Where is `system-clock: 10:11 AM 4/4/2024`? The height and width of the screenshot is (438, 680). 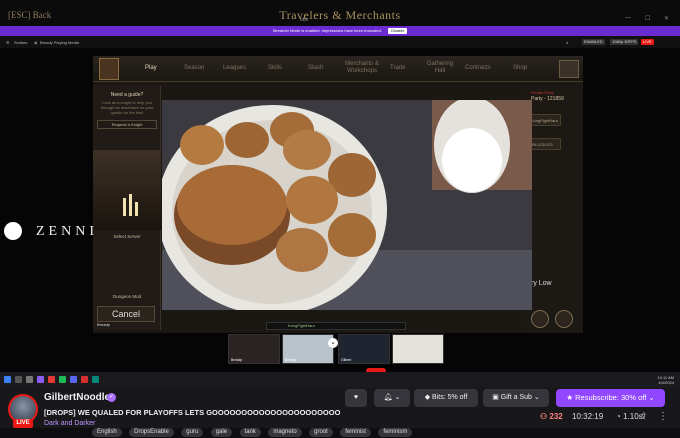
system-clock: 10:11 AM 4/4/2024 is located at coordinates (665, 380).